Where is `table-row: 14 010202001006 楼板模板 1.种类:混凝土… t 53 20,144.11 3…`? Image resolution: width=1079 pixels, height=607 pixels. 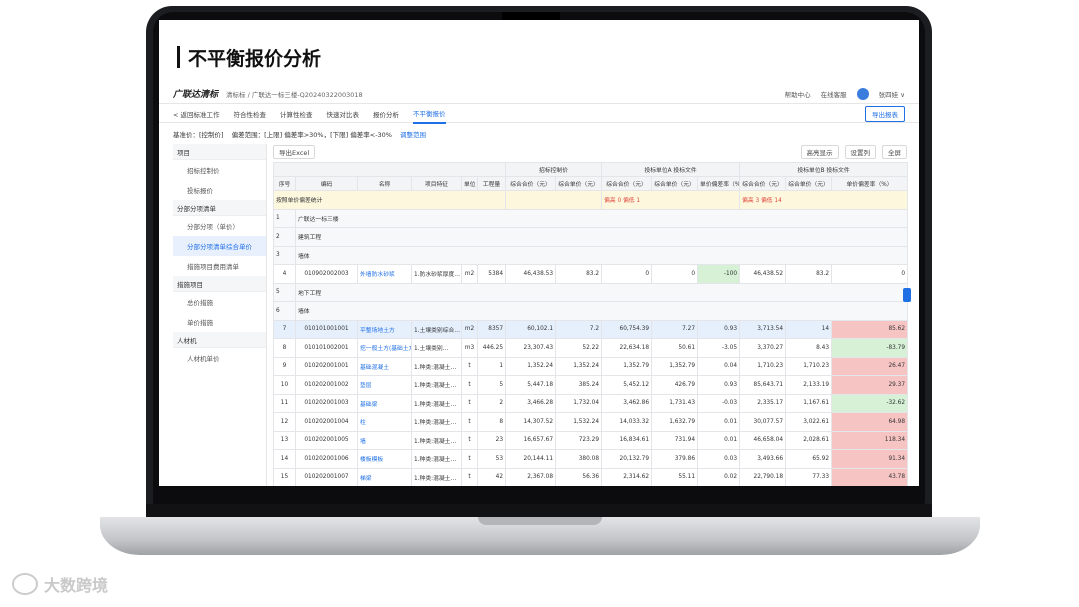 table-row: 14 010202001006 楼板模板 1.种类:混凝土… t 53 20,144.11 3… is located at coordinates (591, 459).